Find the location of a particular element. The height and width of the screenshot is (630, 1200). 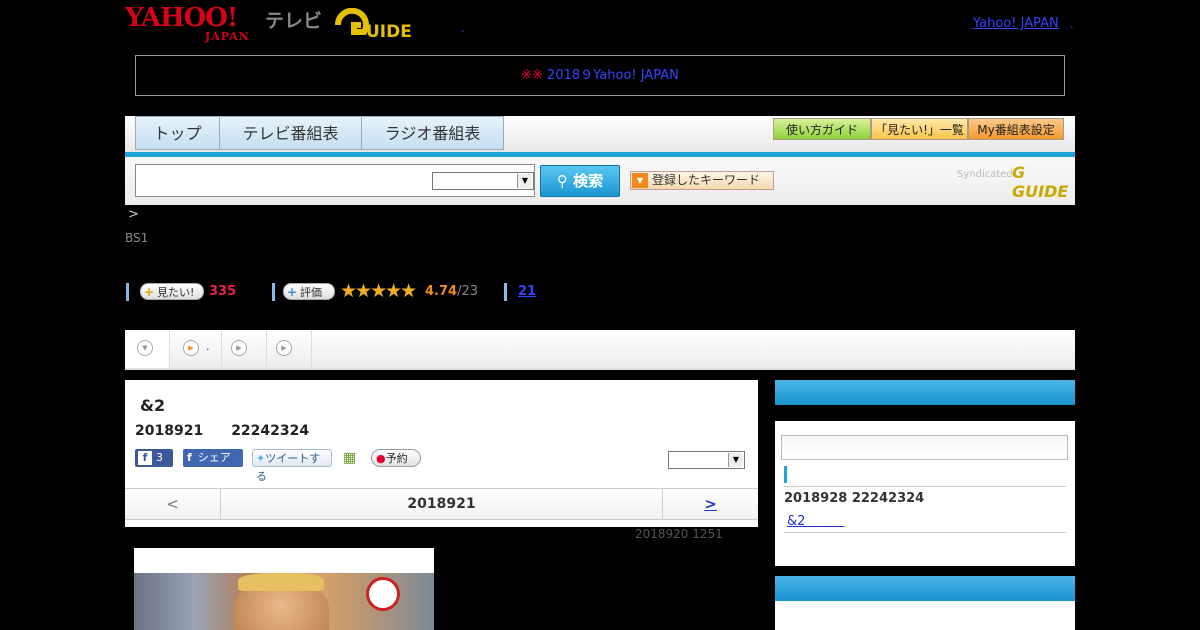

rating-value: 4.74/23 is located at coordinates (451, 291).